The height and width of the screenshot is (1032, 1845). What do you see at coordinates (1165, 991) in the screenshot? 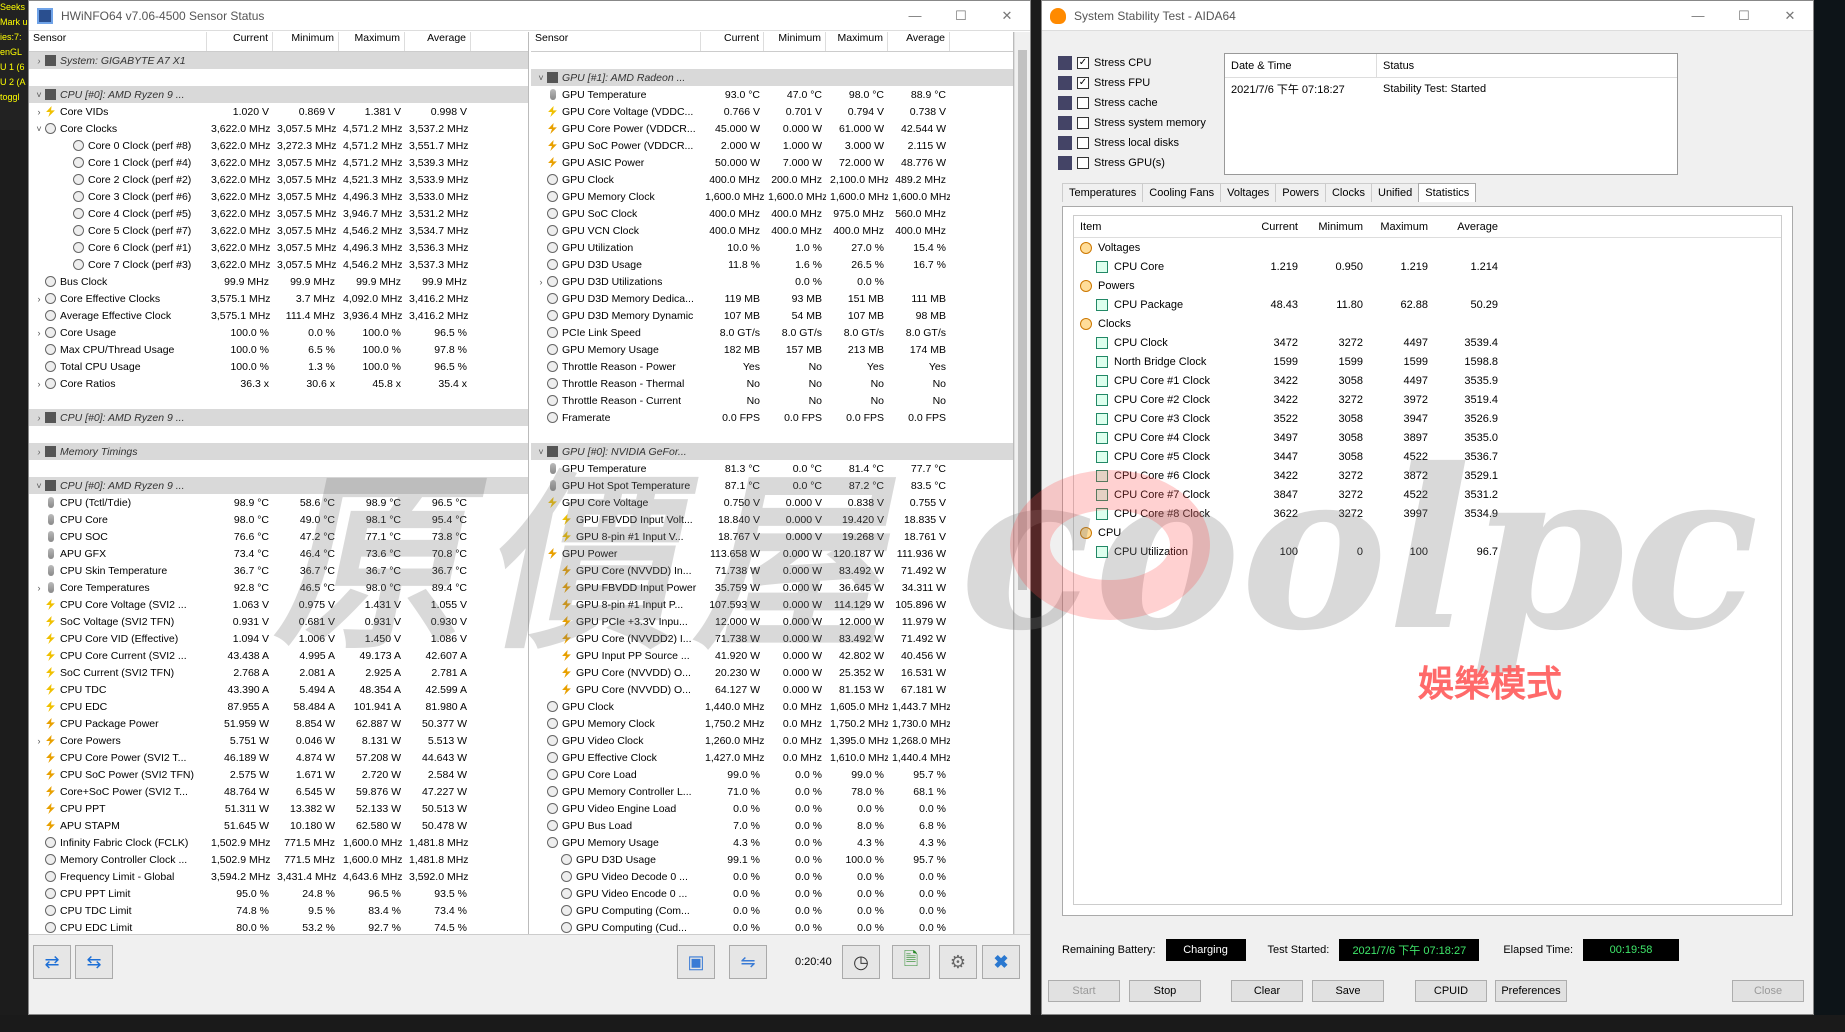
I see `stop-button: Stop` at bounding box center [1165, 991].